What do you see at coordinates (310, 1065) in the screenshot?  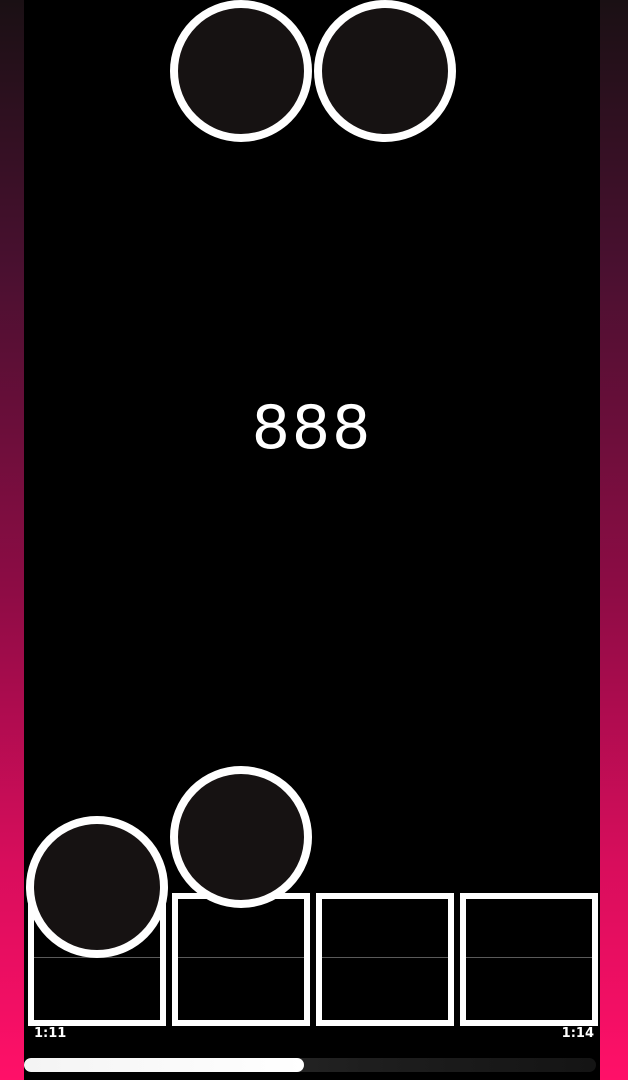 I see `song-progress-bar` at bounding box center [310, 1065].